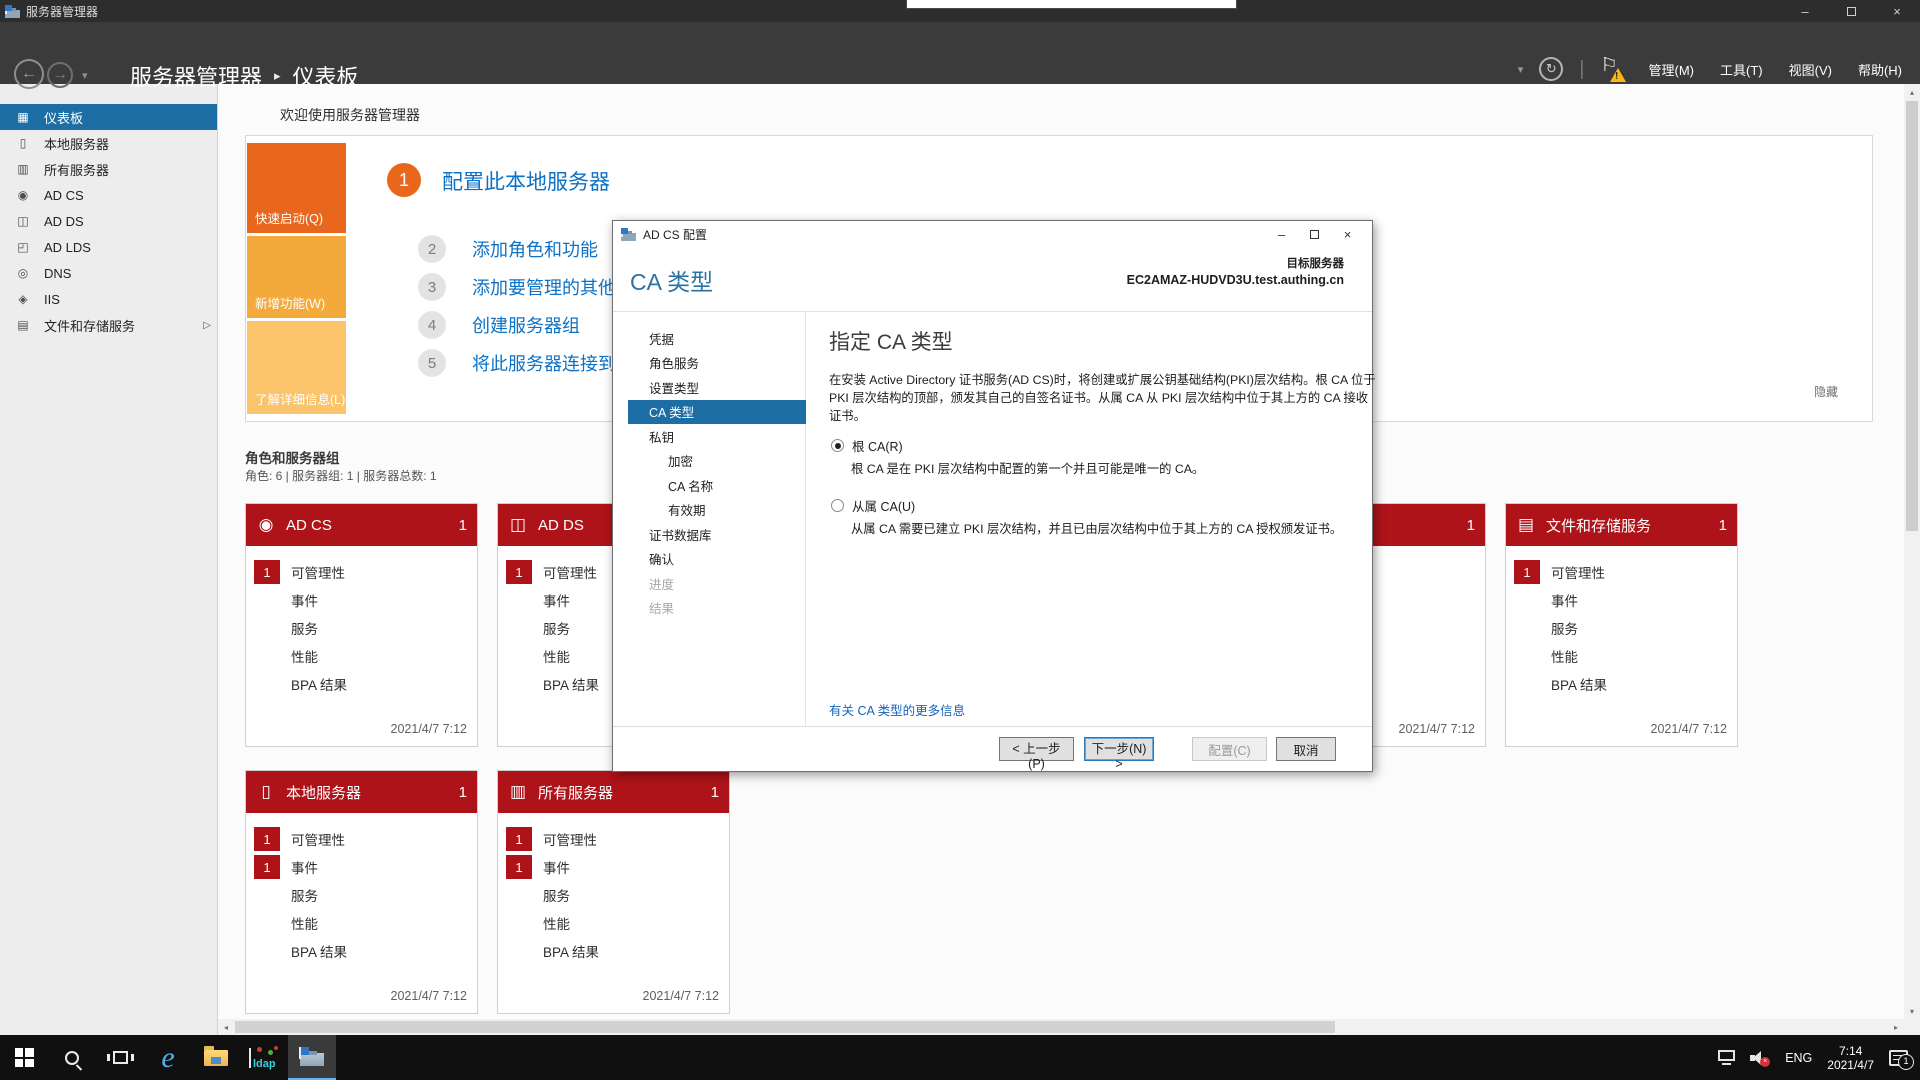  What do you see at coordinates (1826, 391) in the screenshot?
I see `hide-link: 隐藏` at bounding box center [1826, 391].